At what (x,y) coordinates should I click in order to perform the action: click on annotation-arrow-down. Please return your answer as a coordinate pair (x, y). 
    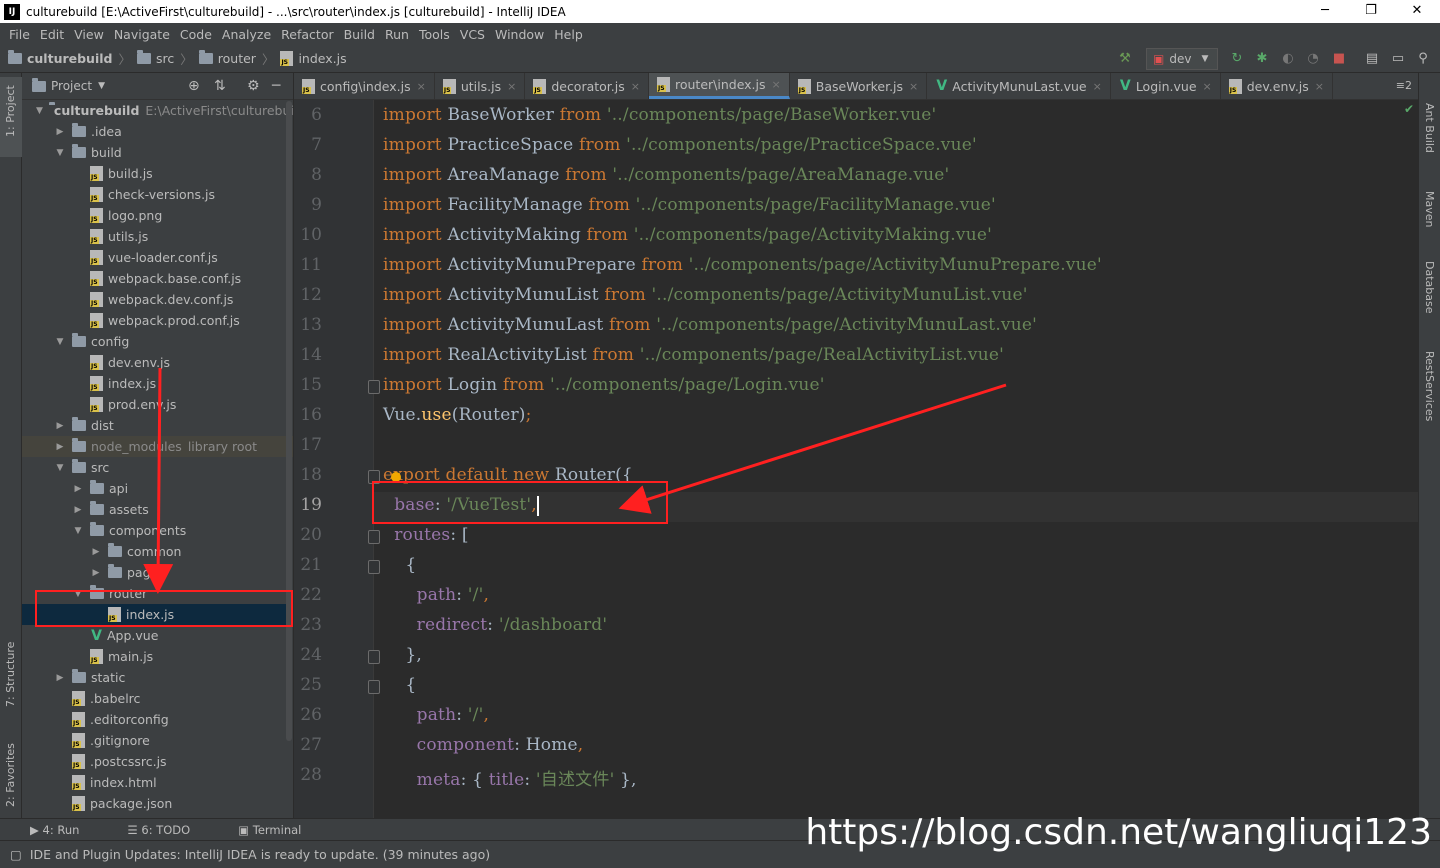
    Looking at the image, I should click on (158, 480).